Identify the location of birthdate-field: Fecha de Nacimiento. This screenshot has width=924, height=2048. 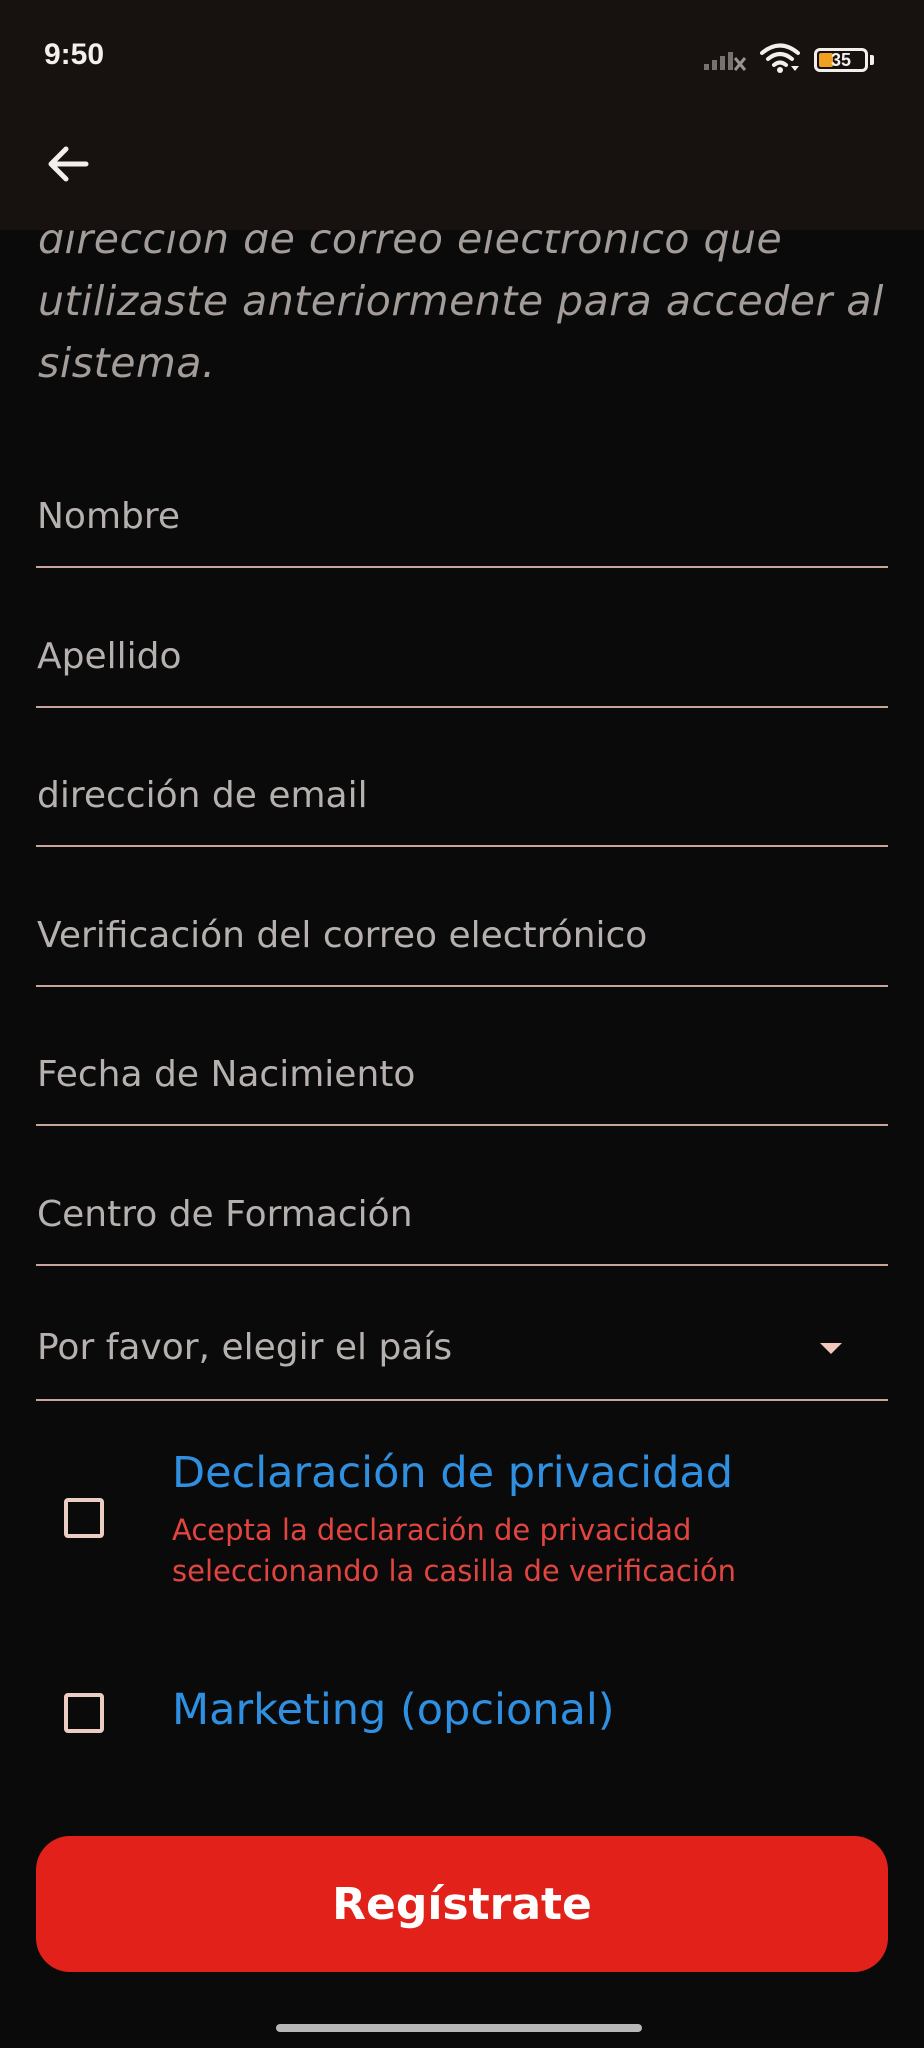
(462, 1086).